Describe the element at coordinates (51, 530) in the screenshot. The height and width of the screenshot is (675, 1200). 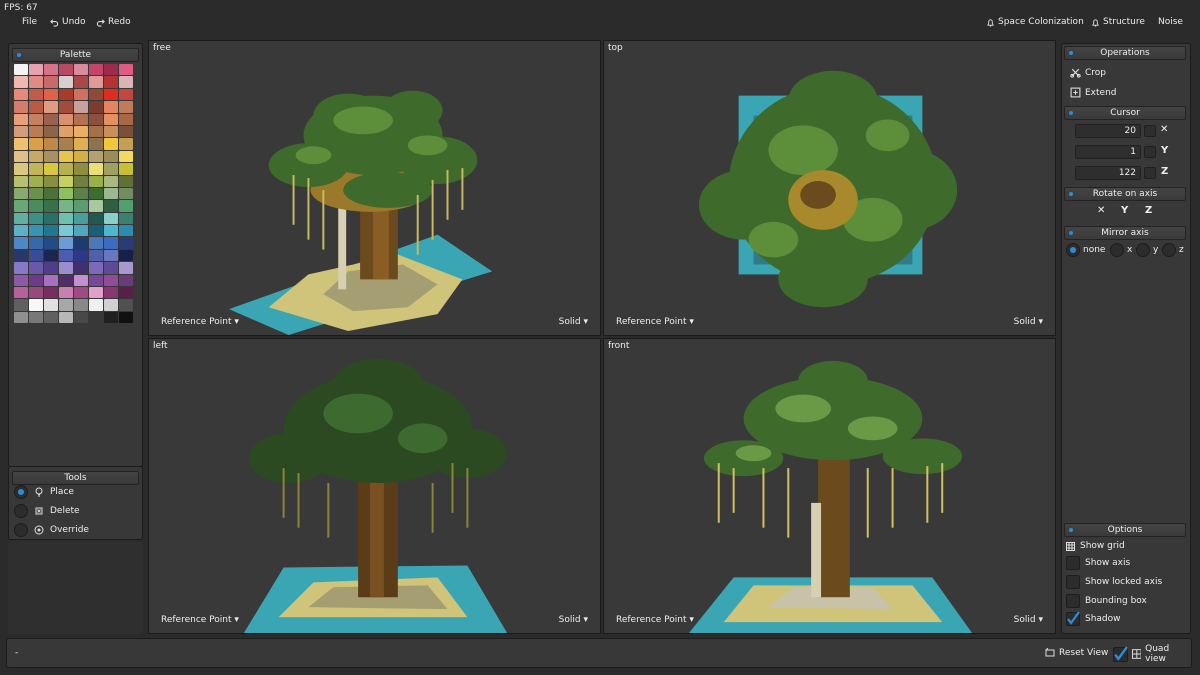
I see `tool-override: Override` at that location.